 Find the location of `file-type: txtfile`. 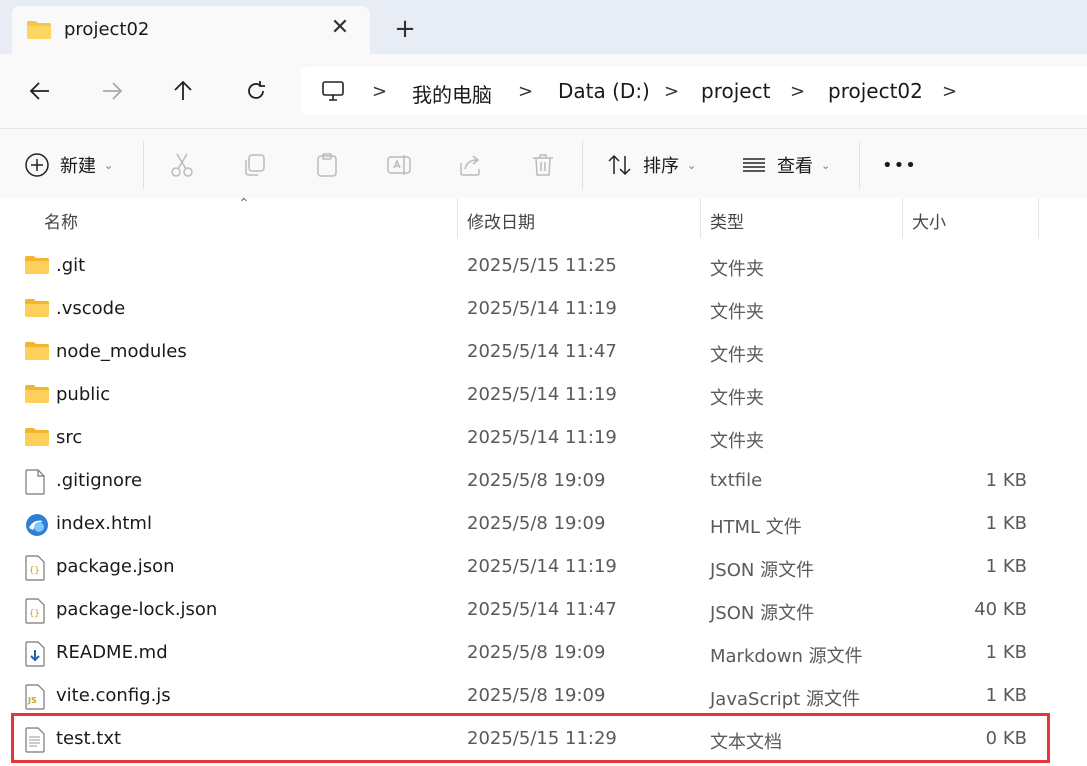

file-type: txtfile is located at coordinates (736, 480).